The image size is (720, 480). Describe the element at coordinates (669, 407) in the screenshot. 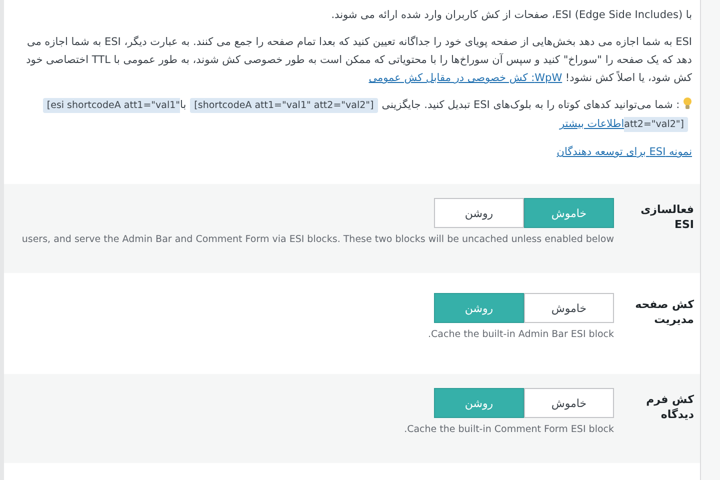

I see `setting-label: کش فرم دیدگاه` at that location.